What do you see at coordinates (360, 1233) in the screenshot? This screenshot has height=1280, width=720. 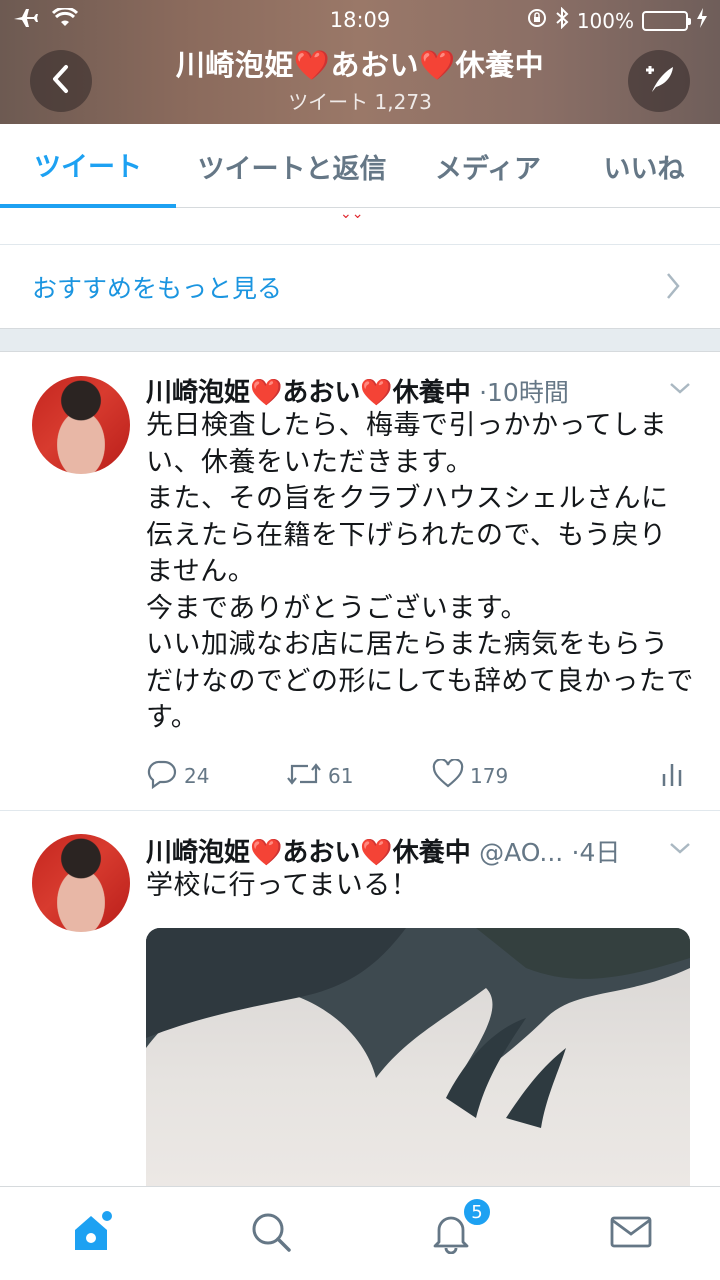 I see `bottom-tab-bar: 5` at bounding box center [360, 1233].